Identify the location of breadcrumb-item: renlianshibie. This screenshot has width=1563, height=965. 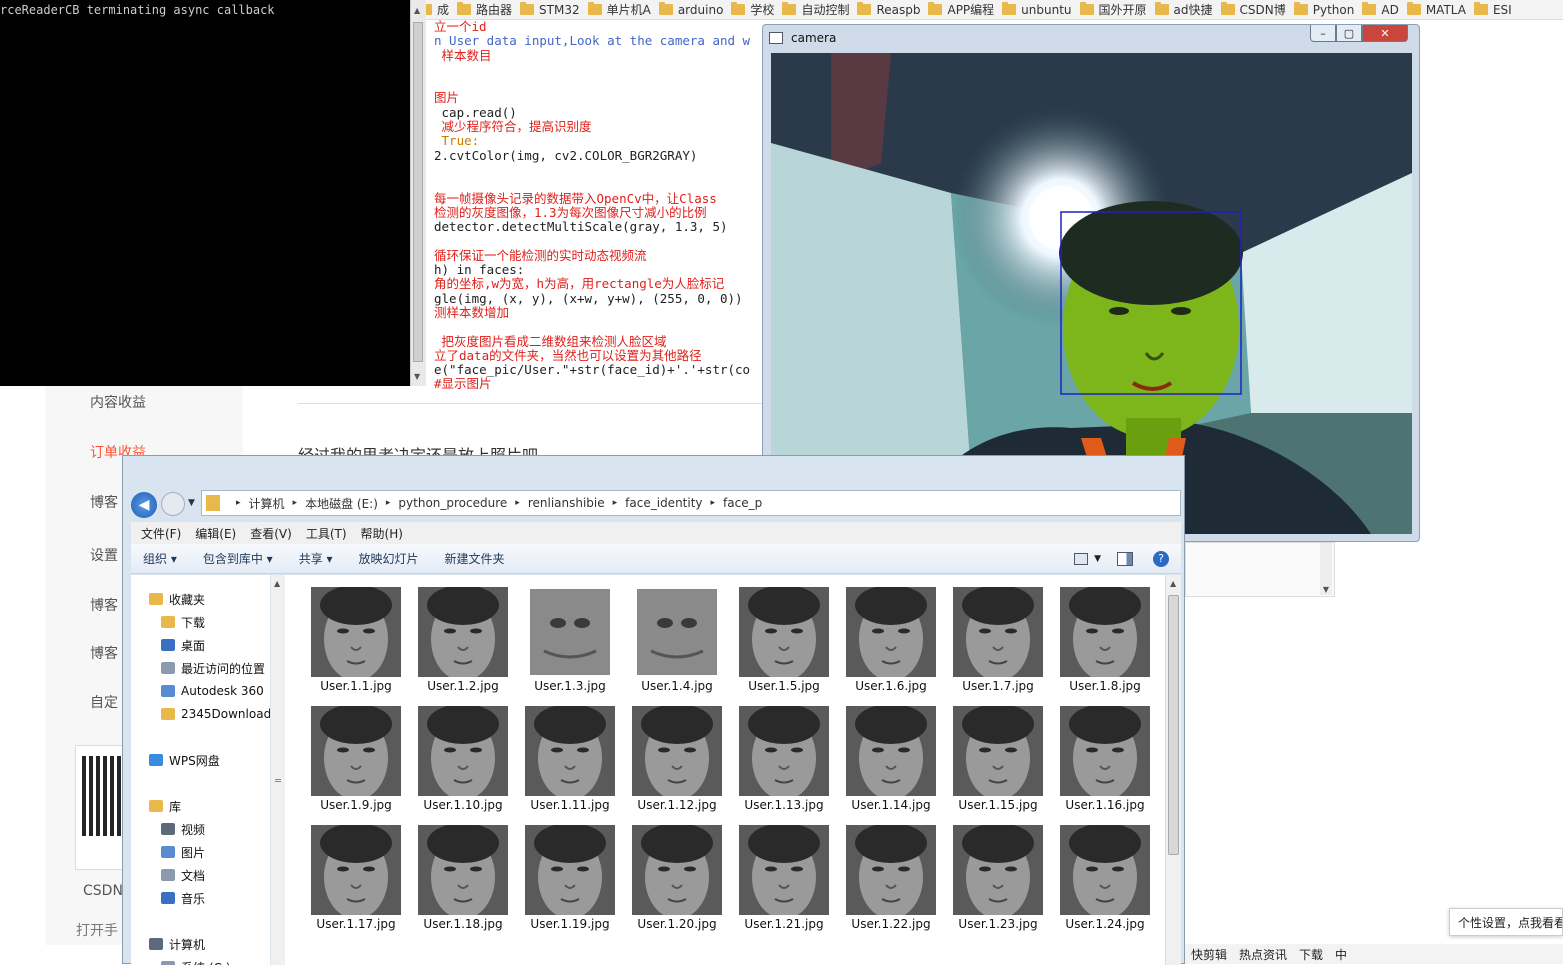
(566, 503).